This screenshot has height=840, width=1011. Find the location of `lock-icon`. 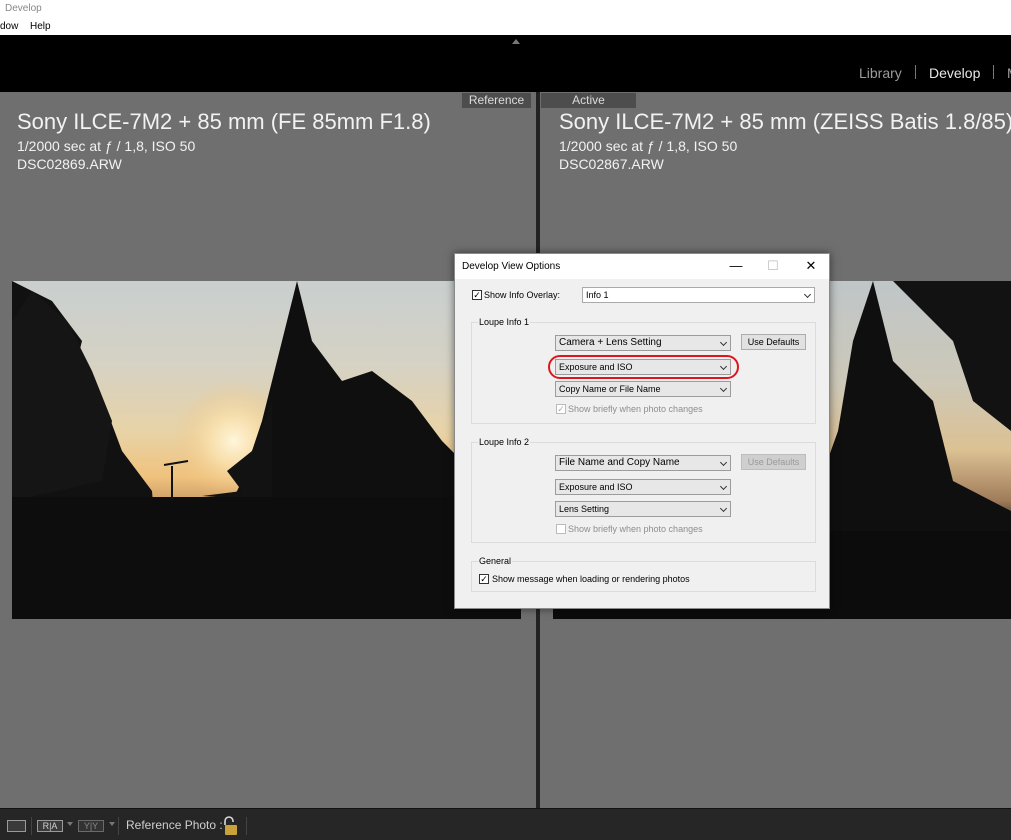

lock-icon is located at coordinates (231, 826).